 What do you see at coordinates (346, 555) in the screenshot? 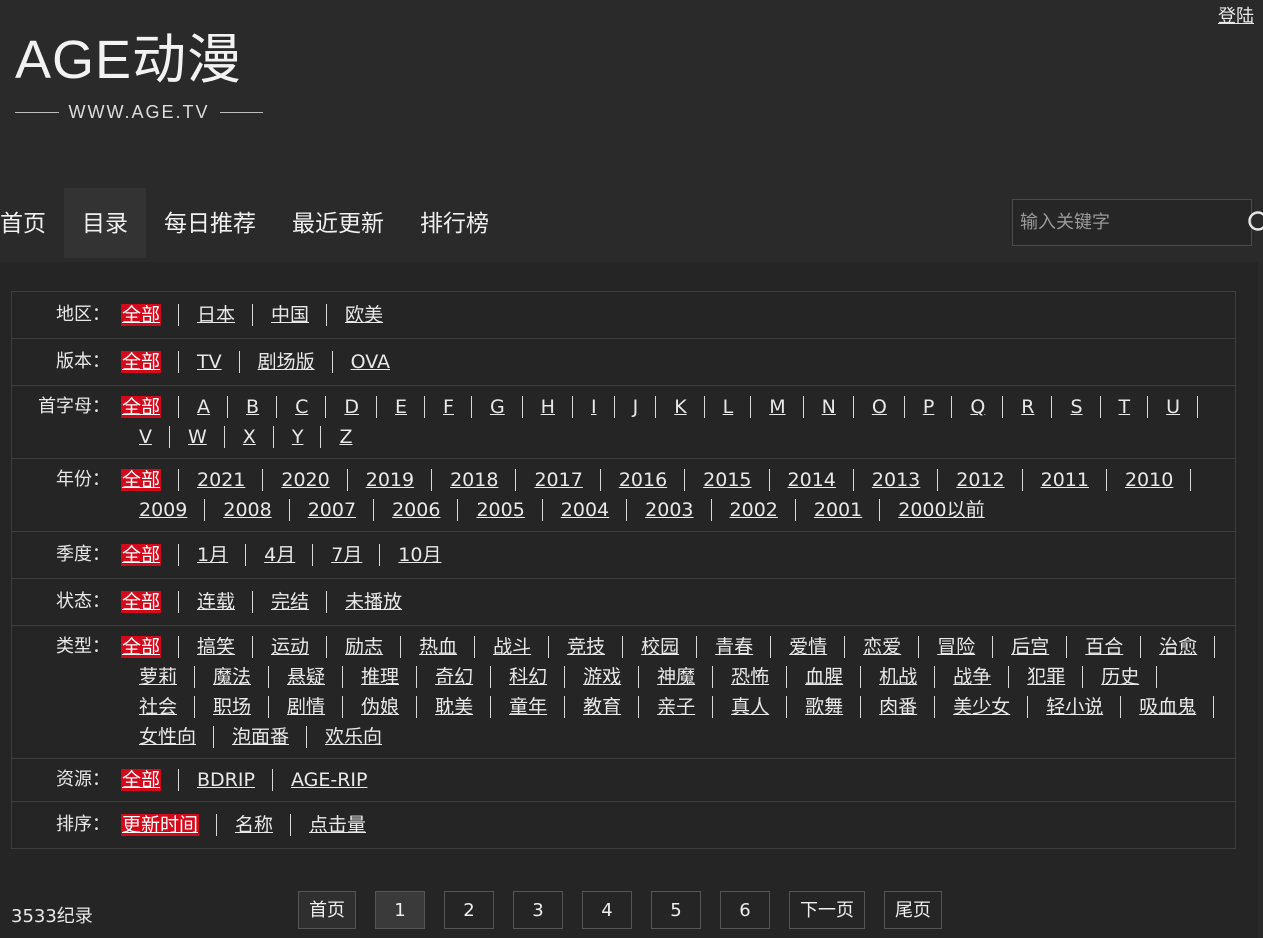
I see `filter-option-link: 7月` at bounding box center [346, 555].